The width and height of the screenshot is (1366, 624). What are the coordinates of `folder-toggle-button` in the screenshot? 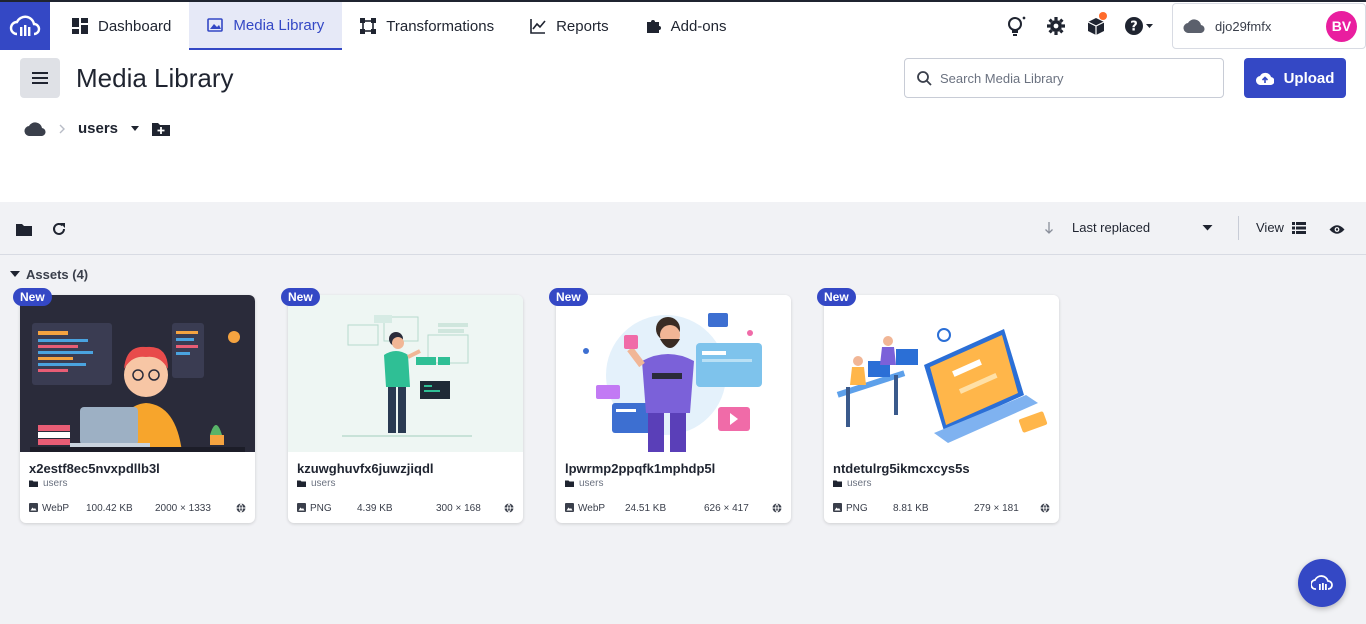 It's located at (24, 229).